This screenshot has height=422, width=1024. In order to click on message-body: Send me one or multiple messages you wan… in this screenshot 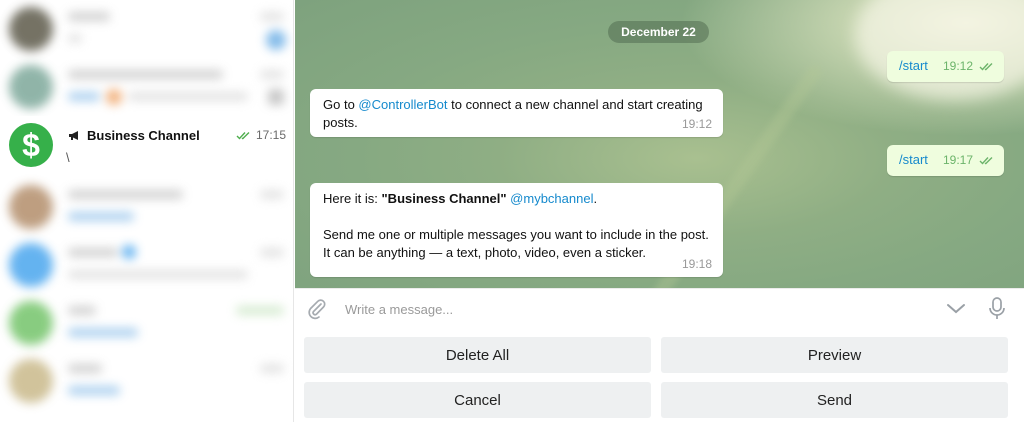, I will do `click(516, 243)`.